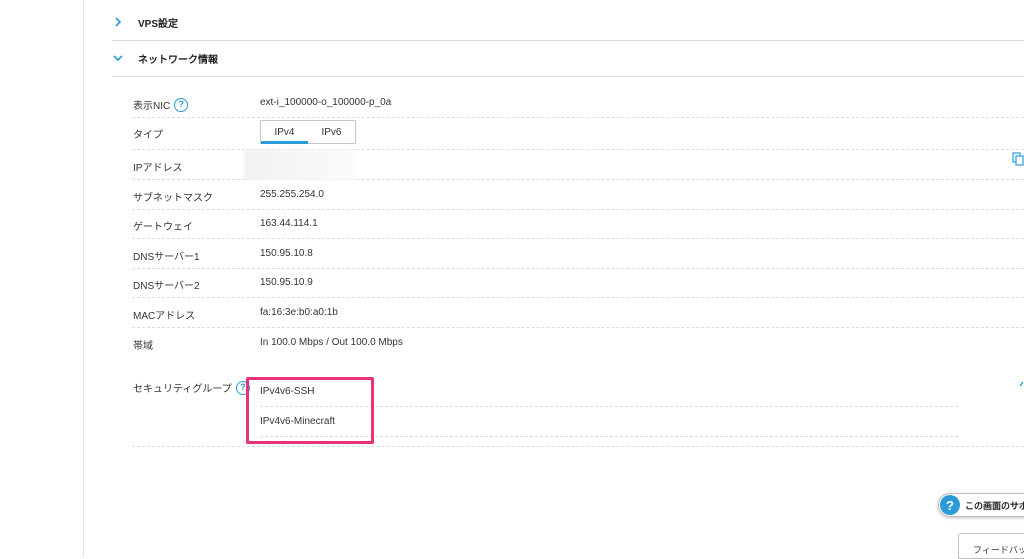 Image resolution: width=1024 pixels, height=559 pixels. I want to click on dns1-label: DNSサーバー1, so click(166, 257).